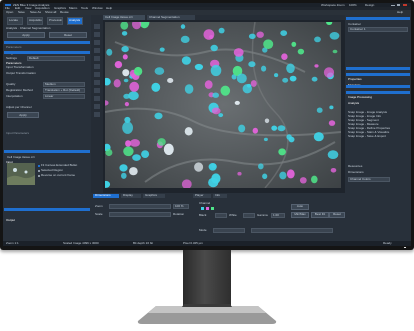  Describe the element at coordinates (97, 82) in the screenshot. I see `crop-icon` at that location.